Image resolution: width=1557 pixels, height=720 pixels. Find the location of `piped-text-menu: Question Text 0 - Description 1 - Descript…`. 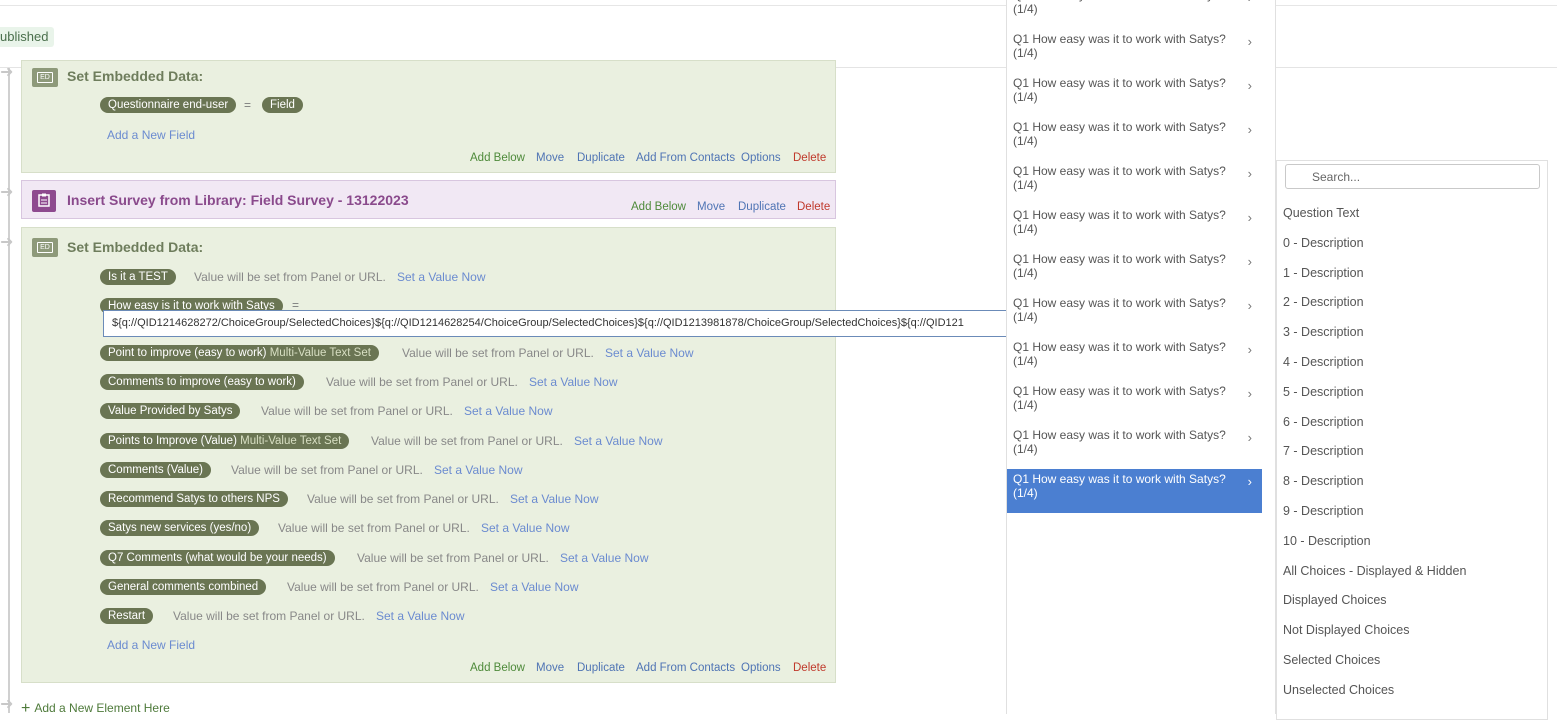

piped-text-menu: Question Text 0 - Description 1 - Descript… is located at coordinates (1412, 440).